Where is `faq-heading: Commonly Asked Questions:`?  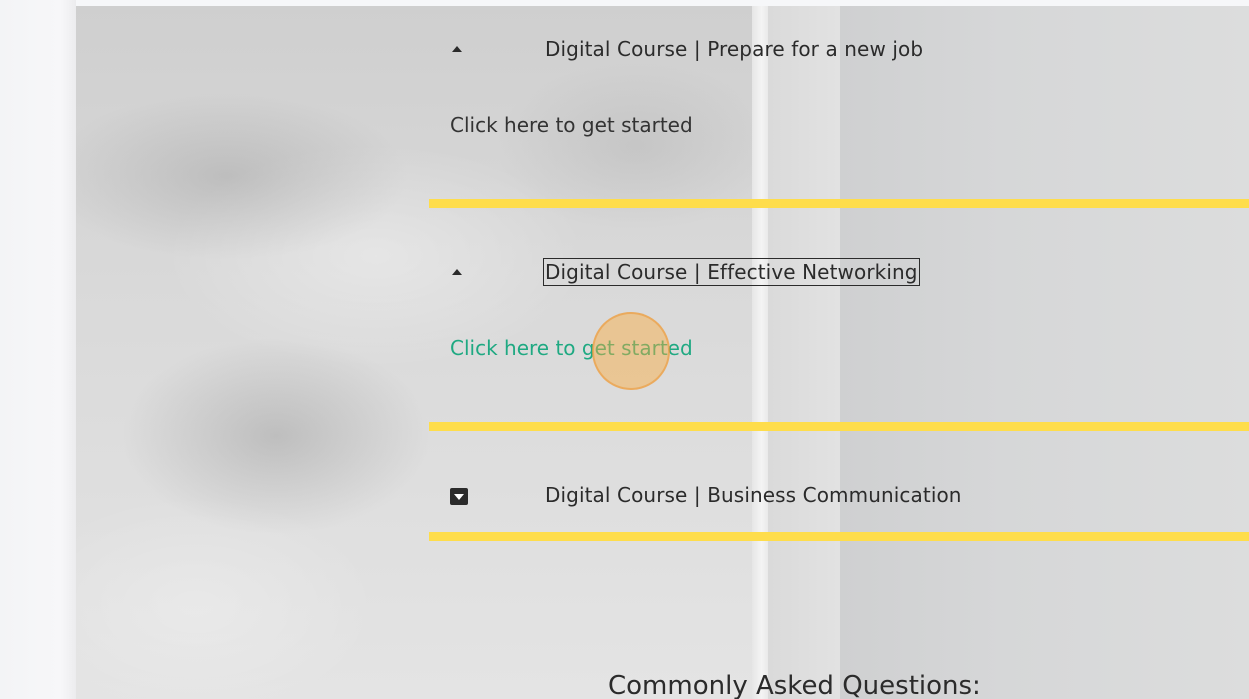 faq-heading: Commonly Asked Questions: is located at coordinates (794, 685).